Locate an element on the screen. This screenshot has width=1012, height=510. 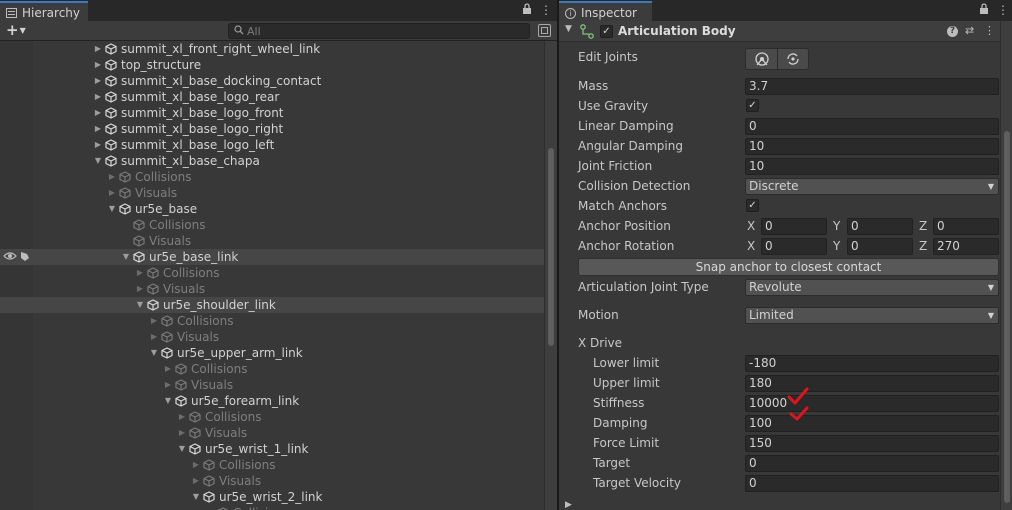
use-gravity-checkbox: ✓ is located at coordinates (752, 105).